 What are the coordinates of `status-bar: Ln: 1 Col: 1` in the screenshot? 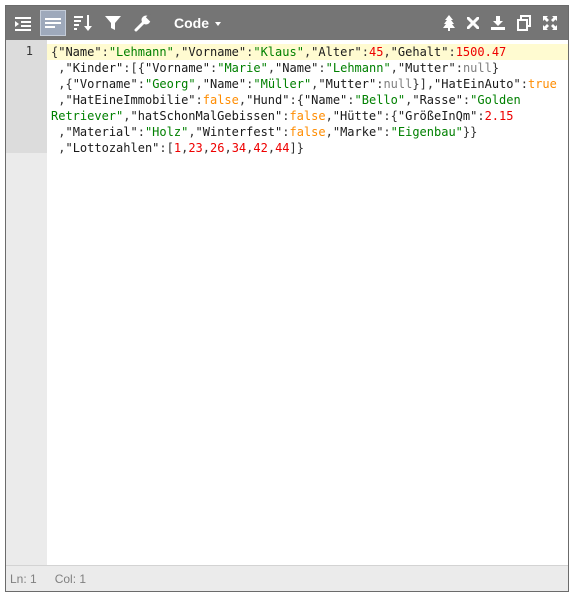 It's located at (287, 578).